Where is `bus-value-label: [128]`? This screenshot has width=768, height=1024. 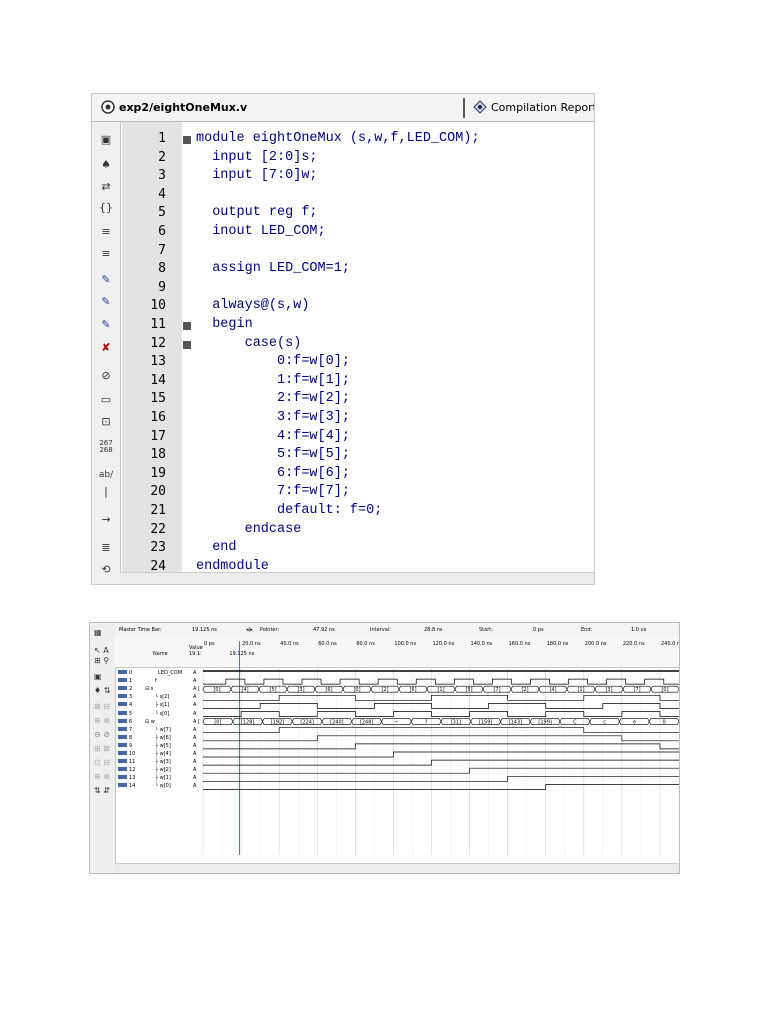 bus-value-label: [128] is located at coordinates (247, 722).